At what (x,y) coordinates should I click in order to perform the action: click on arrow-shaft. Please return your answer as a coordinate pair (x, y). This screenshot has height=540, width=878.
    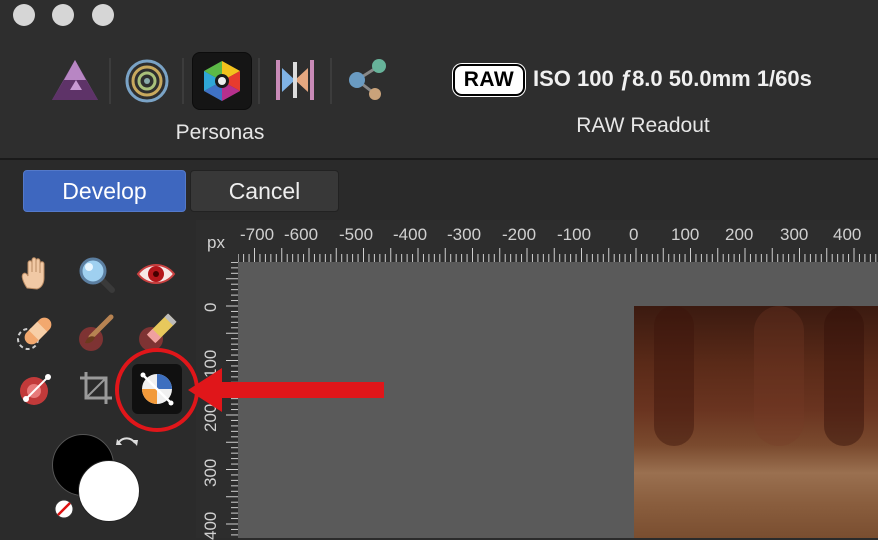
    Looking at the image, I should click on (298, 390).